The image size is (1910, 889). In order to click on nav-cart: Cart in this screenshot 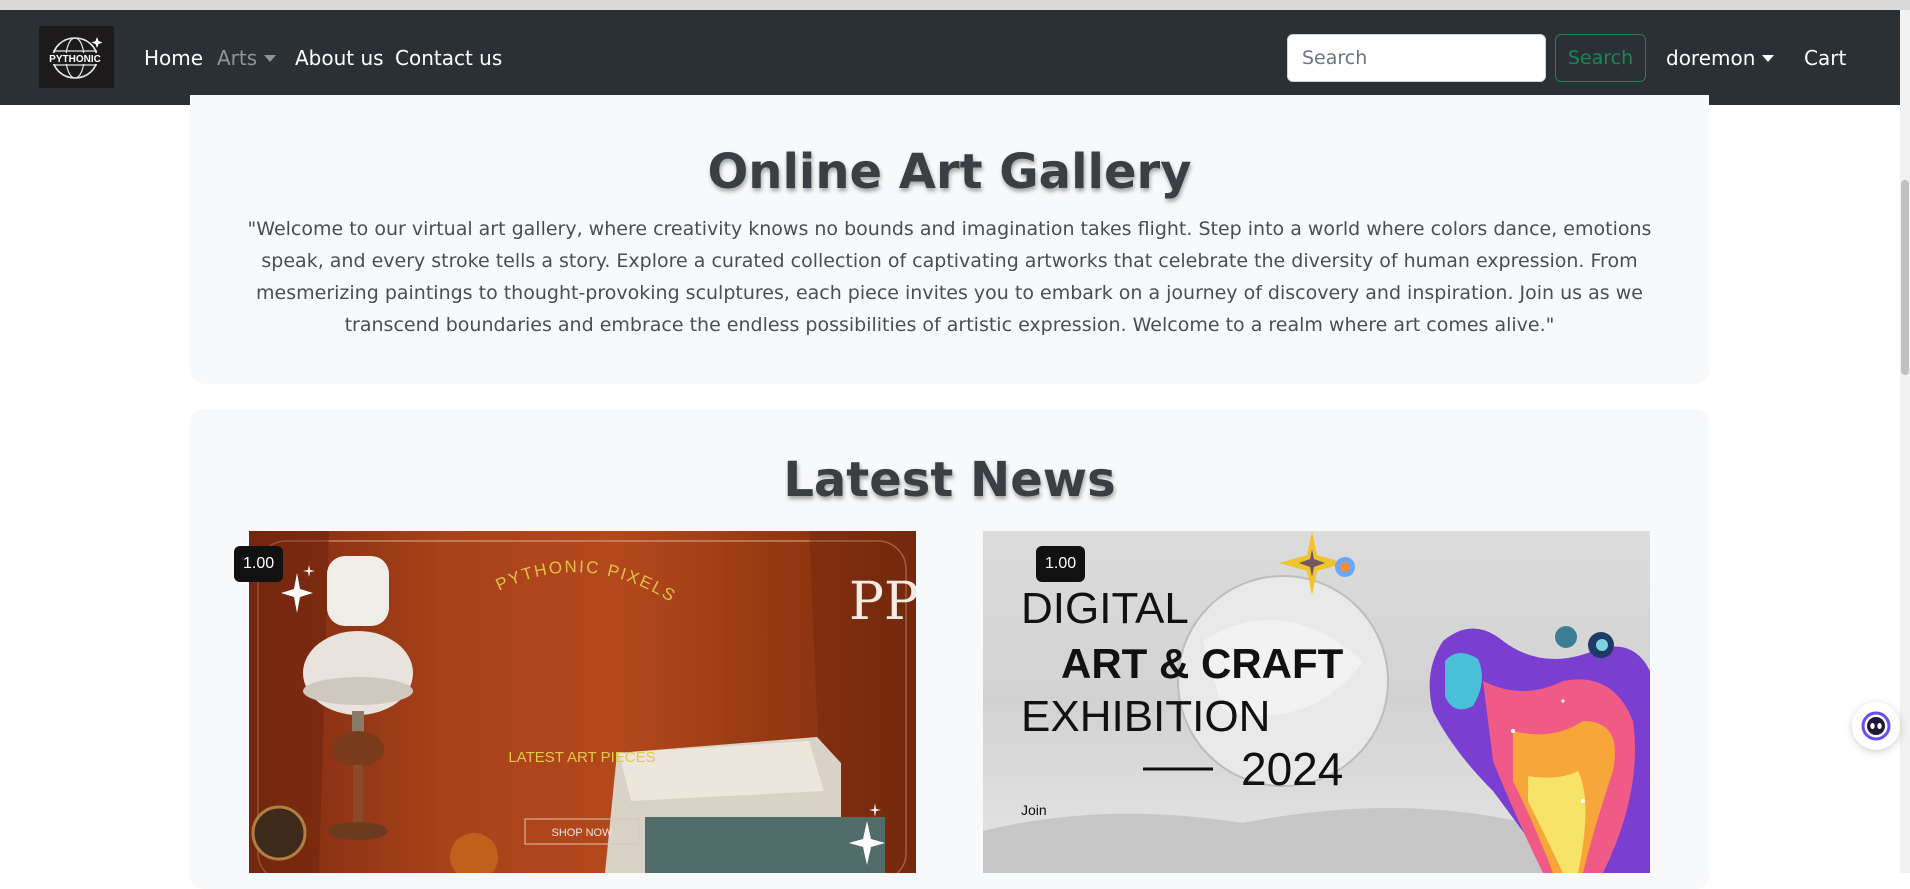, I will do `click(1825, 58)`.